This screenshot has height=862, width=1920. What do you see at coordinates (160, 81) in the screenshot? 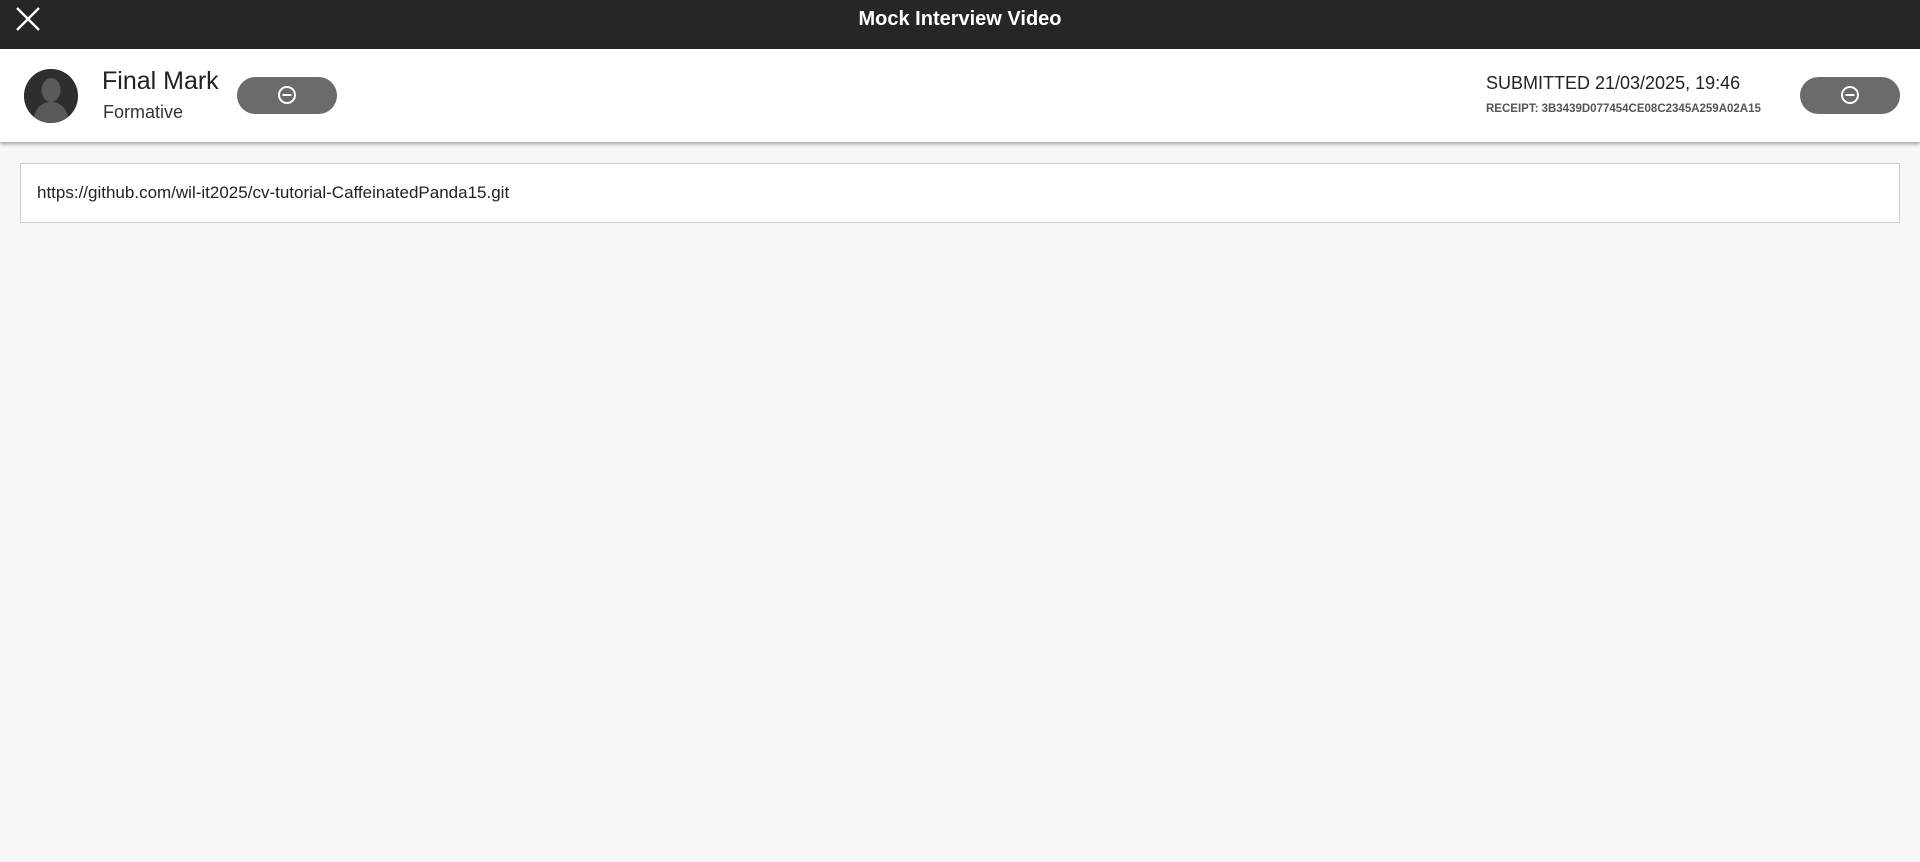
I see `final-mark-title: Final Mark` at bounding box center [160, 81].